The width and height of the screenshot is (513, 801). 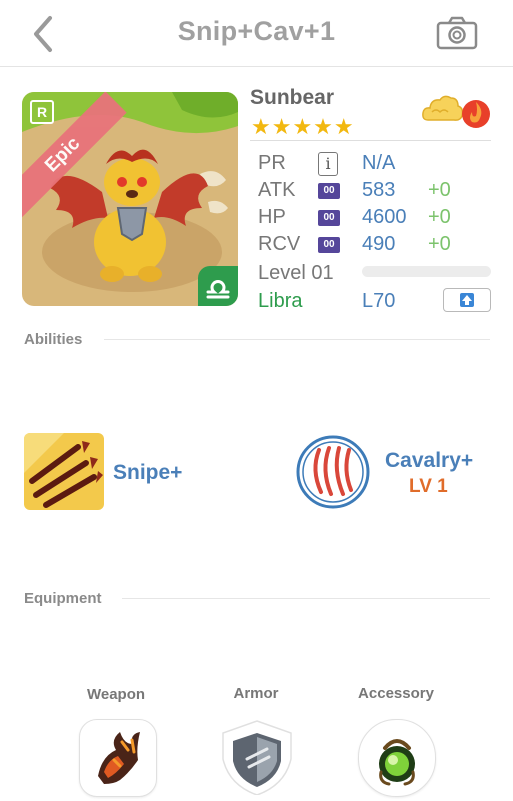 What do you see at coordinates (439, 244) in the screenshot?
I see `stat-bonus-rcv: +0` at bounding box center [439, 244].